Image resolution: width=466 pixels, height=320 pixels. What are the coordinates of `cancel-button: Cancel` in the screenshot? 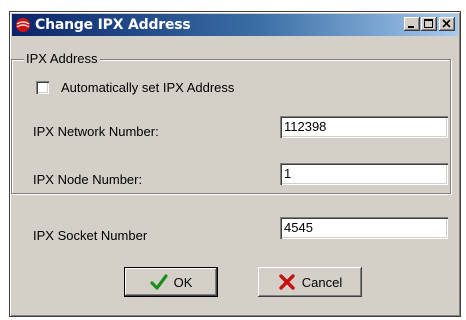 It's located at (310, 282).